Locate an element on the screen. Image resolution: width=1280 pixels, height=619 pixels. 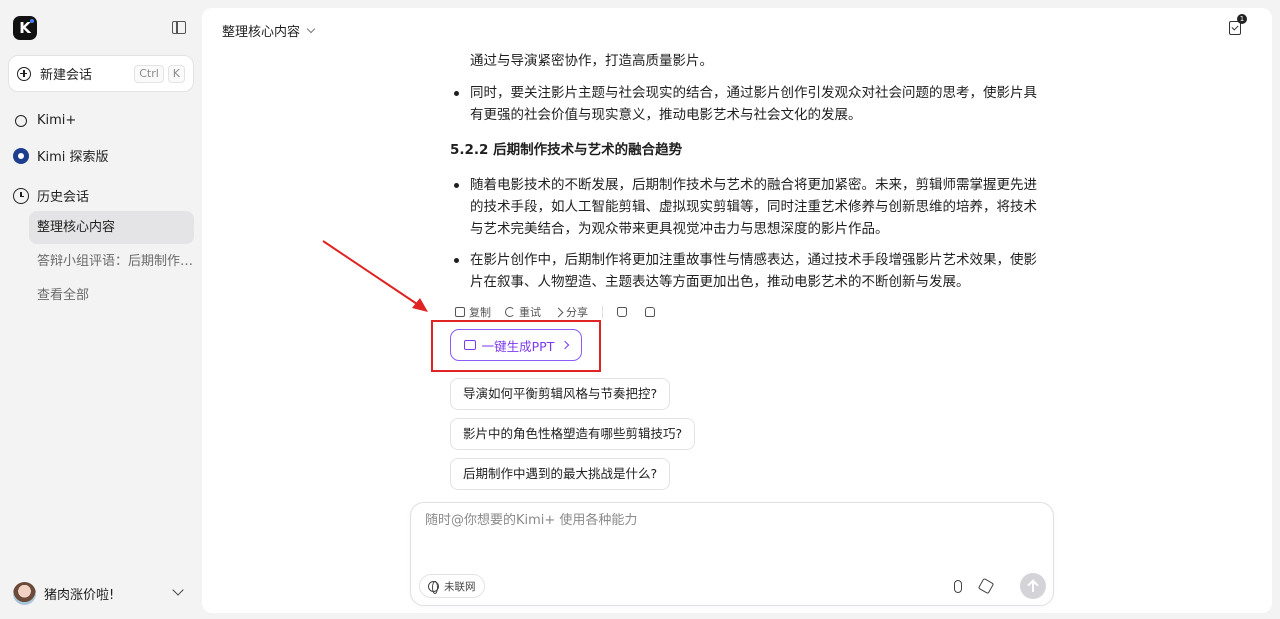
sidebar-item-kimi-plus: Kimi+ is located at coordinates (44, 120).